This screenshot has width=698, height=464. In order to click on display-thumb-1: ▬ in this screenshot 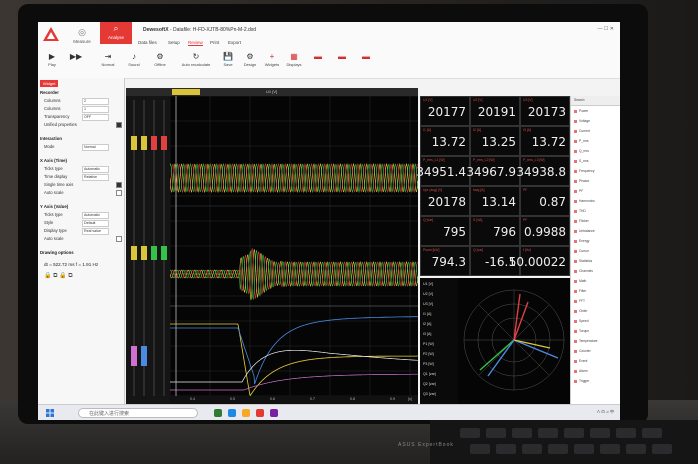, I will do `click(318, 57)`.